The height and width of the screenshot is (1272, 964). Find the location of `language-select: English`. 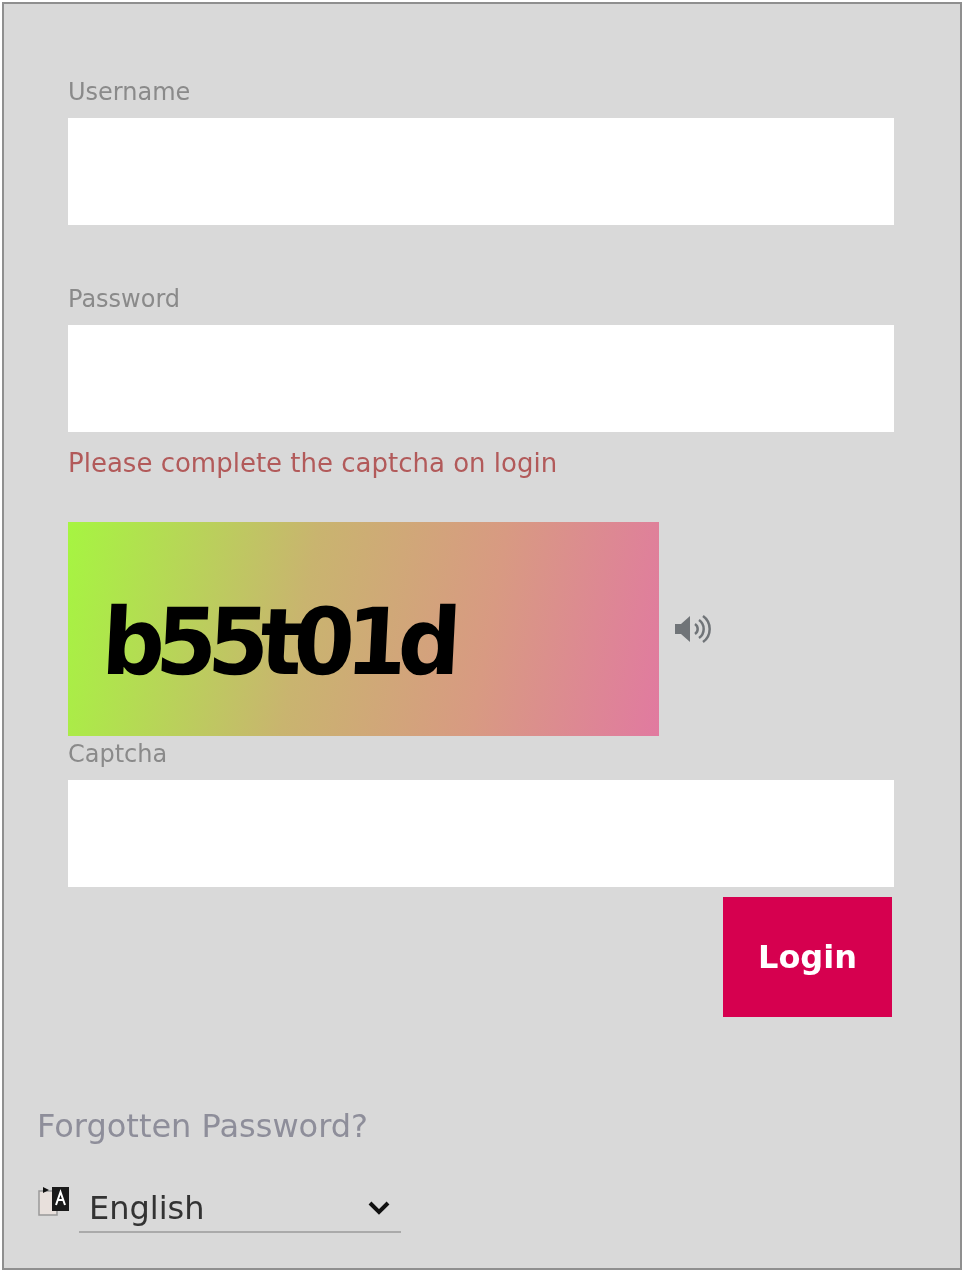

language-select: English is located at coordinates (240, 1211).